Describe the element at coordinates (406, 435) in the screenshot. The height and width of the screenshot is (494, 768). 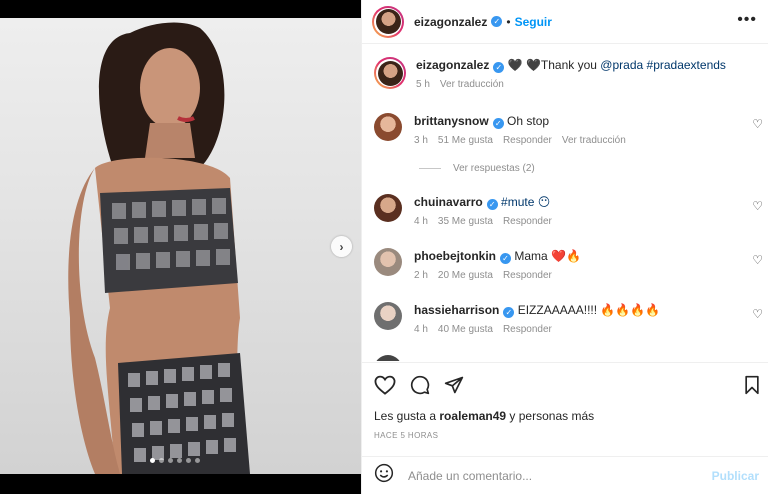
I see `post-timestamp: HACE 5 HORAS` at that location.